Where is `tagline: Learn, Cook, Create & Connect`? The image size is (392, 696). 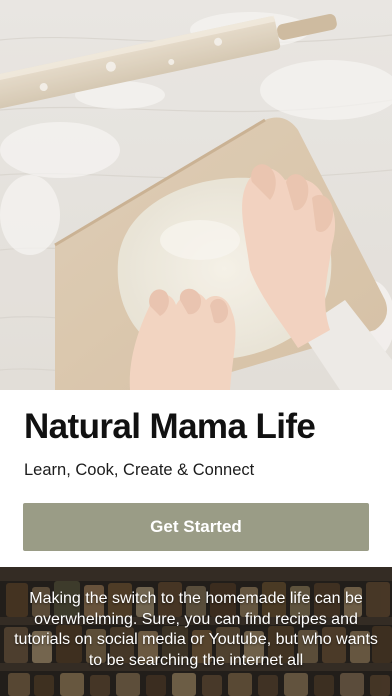
tagline: Learn, Cook, Create & Connect is located at coordinates (139, 470).